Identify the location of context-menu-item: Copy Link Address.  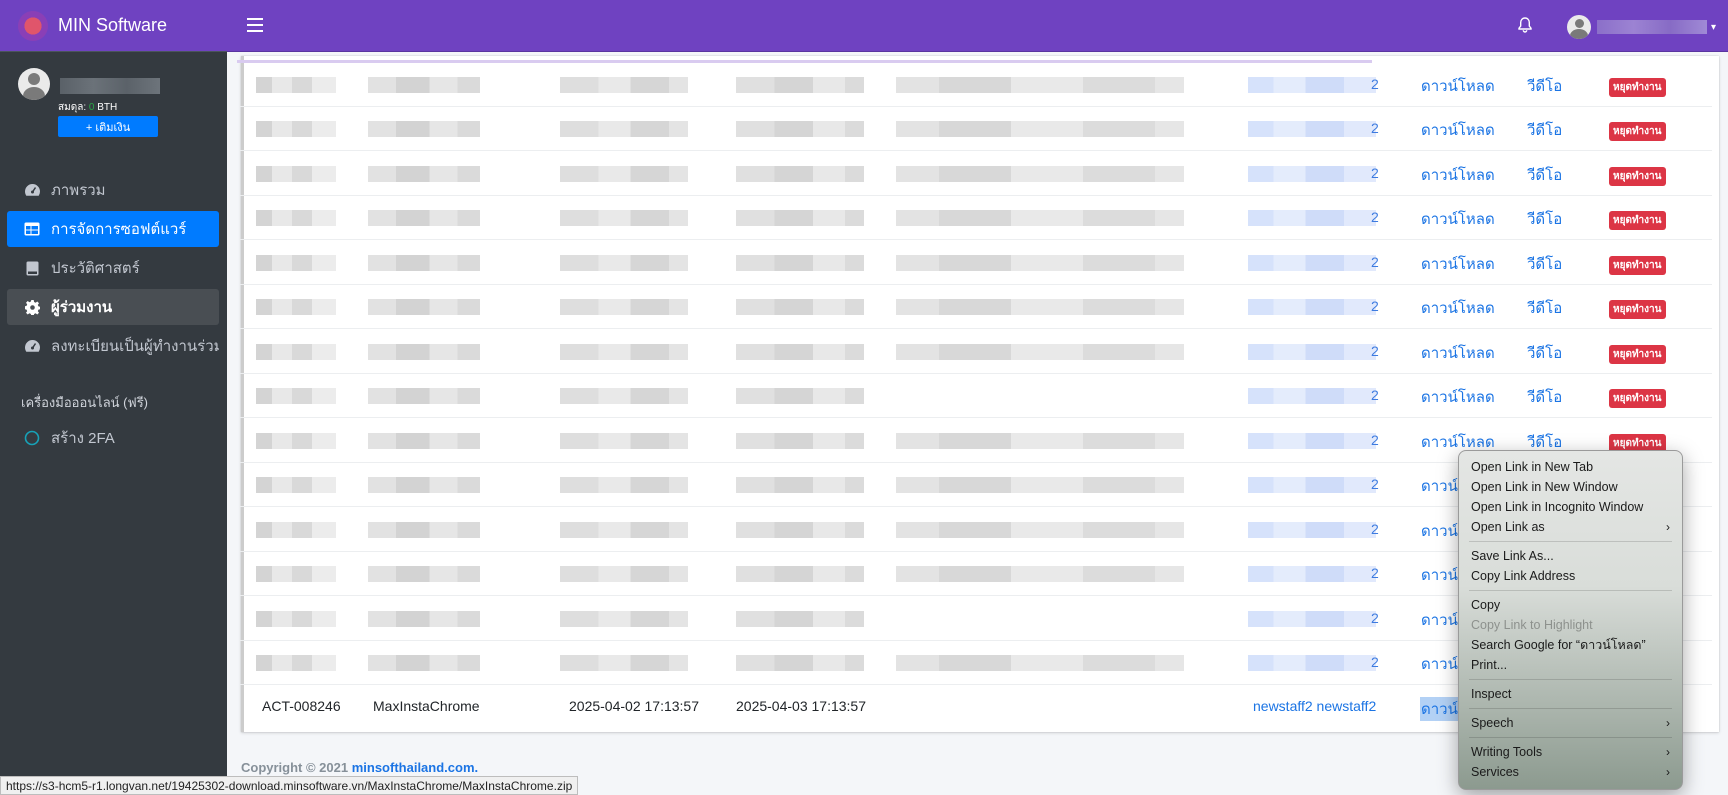
(1570, 576).